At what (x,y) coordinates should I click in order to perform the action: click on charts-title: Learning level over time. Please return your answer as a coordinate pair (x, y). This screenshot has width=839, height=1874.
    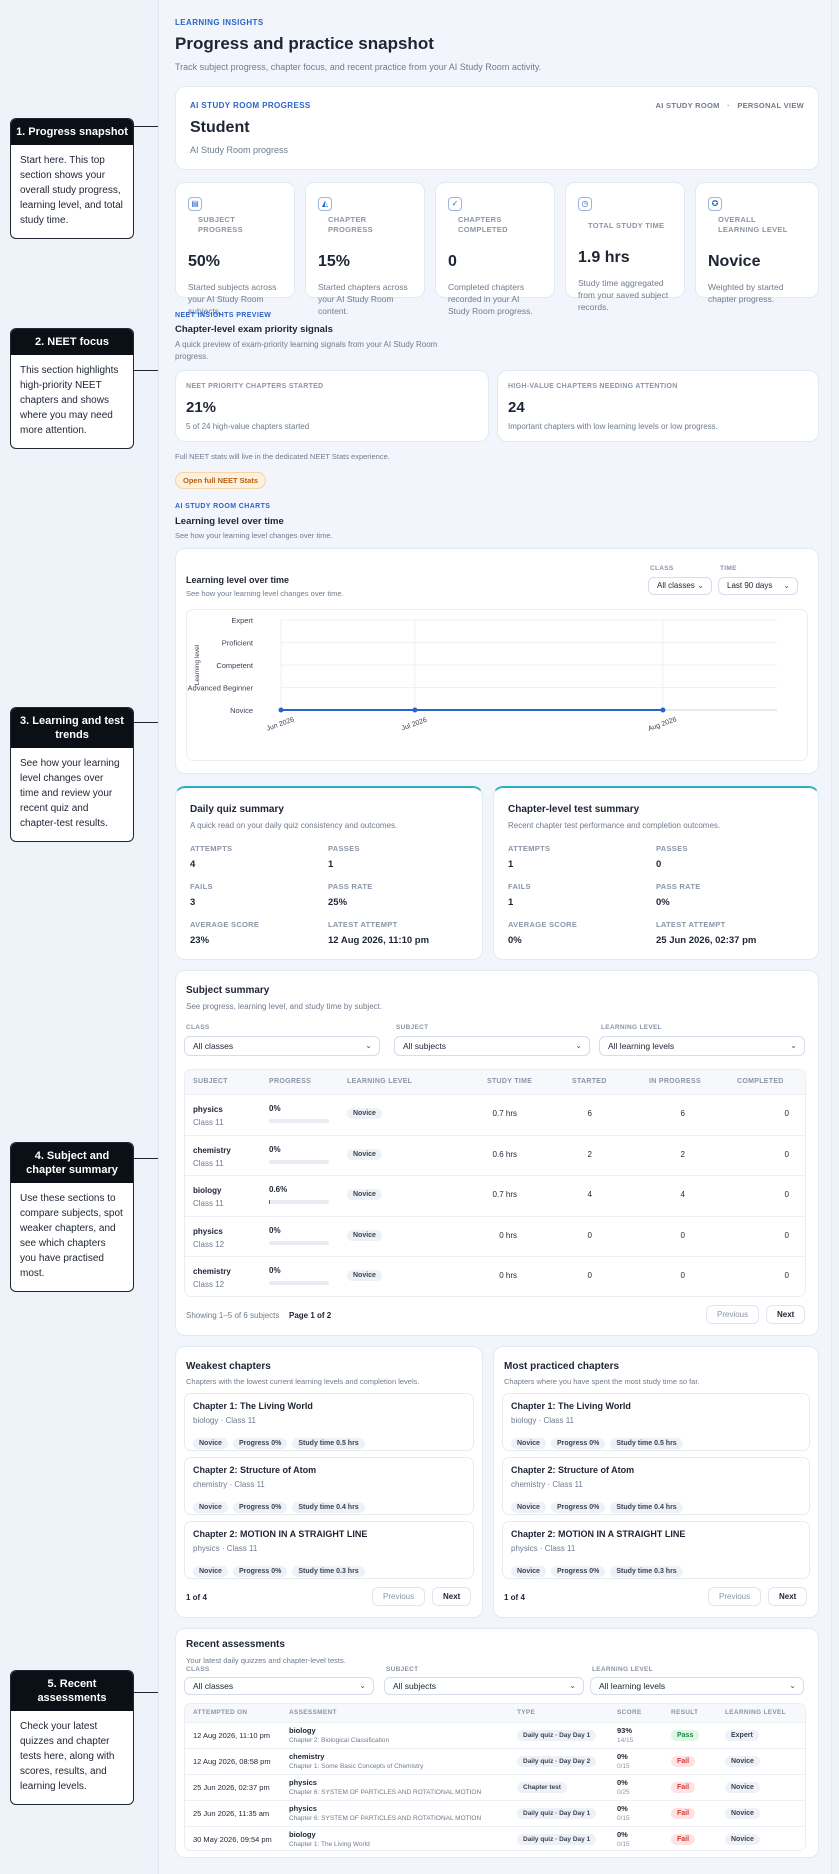
    Looking at the image, I should click on (229, 521).